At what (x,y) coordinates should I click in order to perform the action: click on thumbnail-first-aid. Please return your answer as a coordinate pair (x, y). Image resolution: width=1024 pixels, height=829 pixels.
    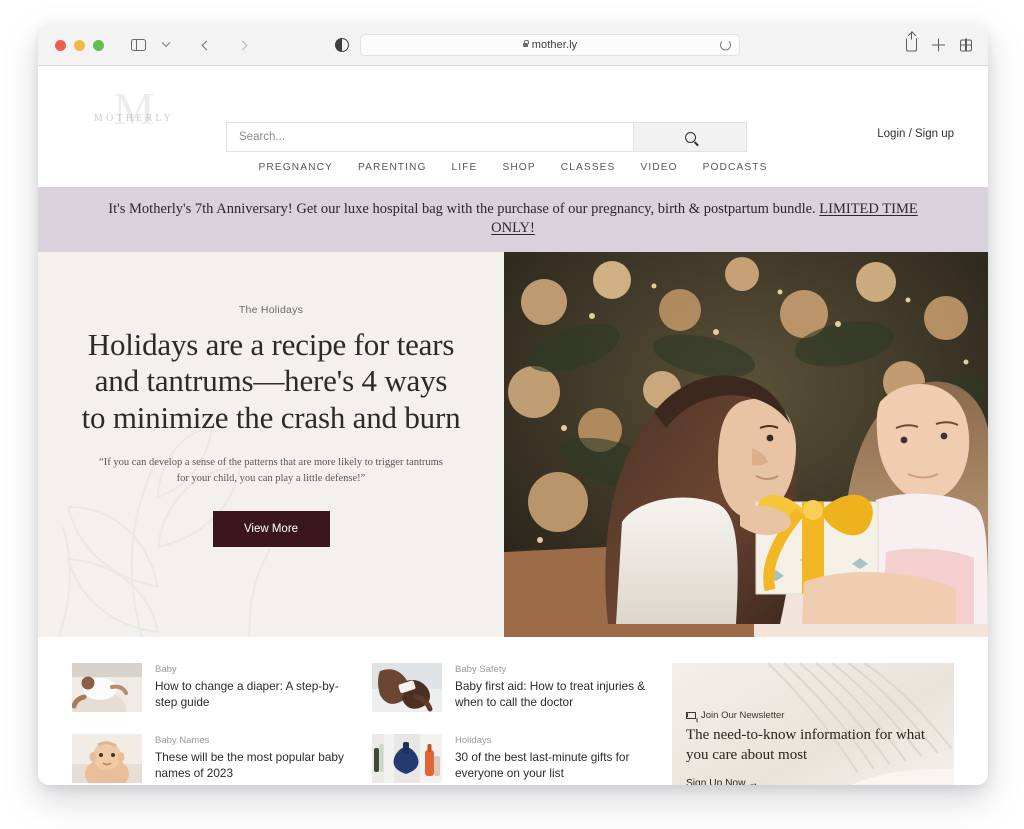
    Looking at the image, I should click on (407, 688).